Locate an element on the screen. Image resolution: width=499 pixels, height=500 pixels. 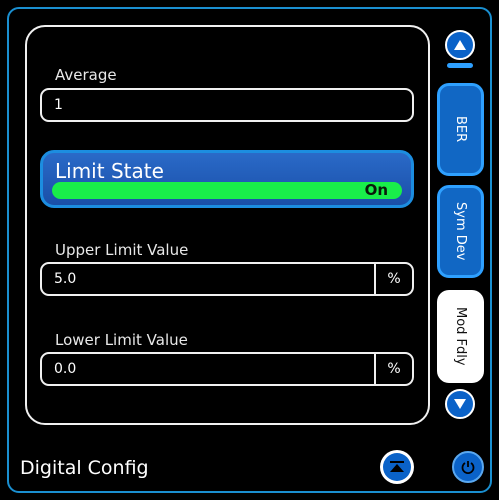
average-label: Average is located at coordinates (86, 75).